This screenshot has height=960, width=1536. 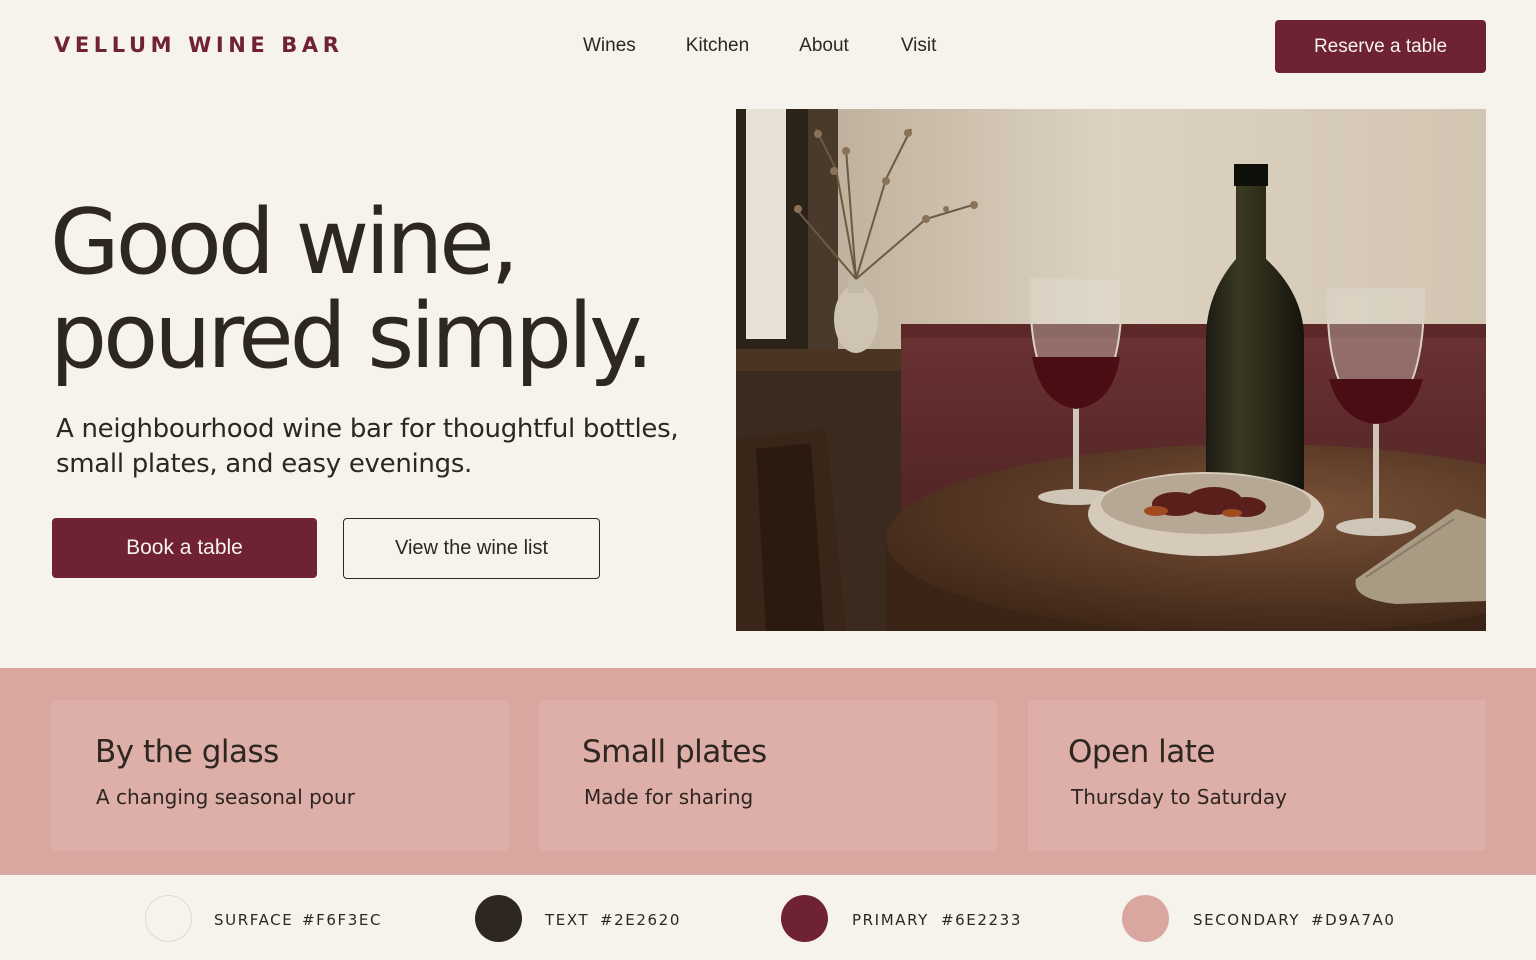 What do you see at coordinates (187, 752) in the screenshot?
I see `feature-title: By the glass` at bounding box center [187, 752].